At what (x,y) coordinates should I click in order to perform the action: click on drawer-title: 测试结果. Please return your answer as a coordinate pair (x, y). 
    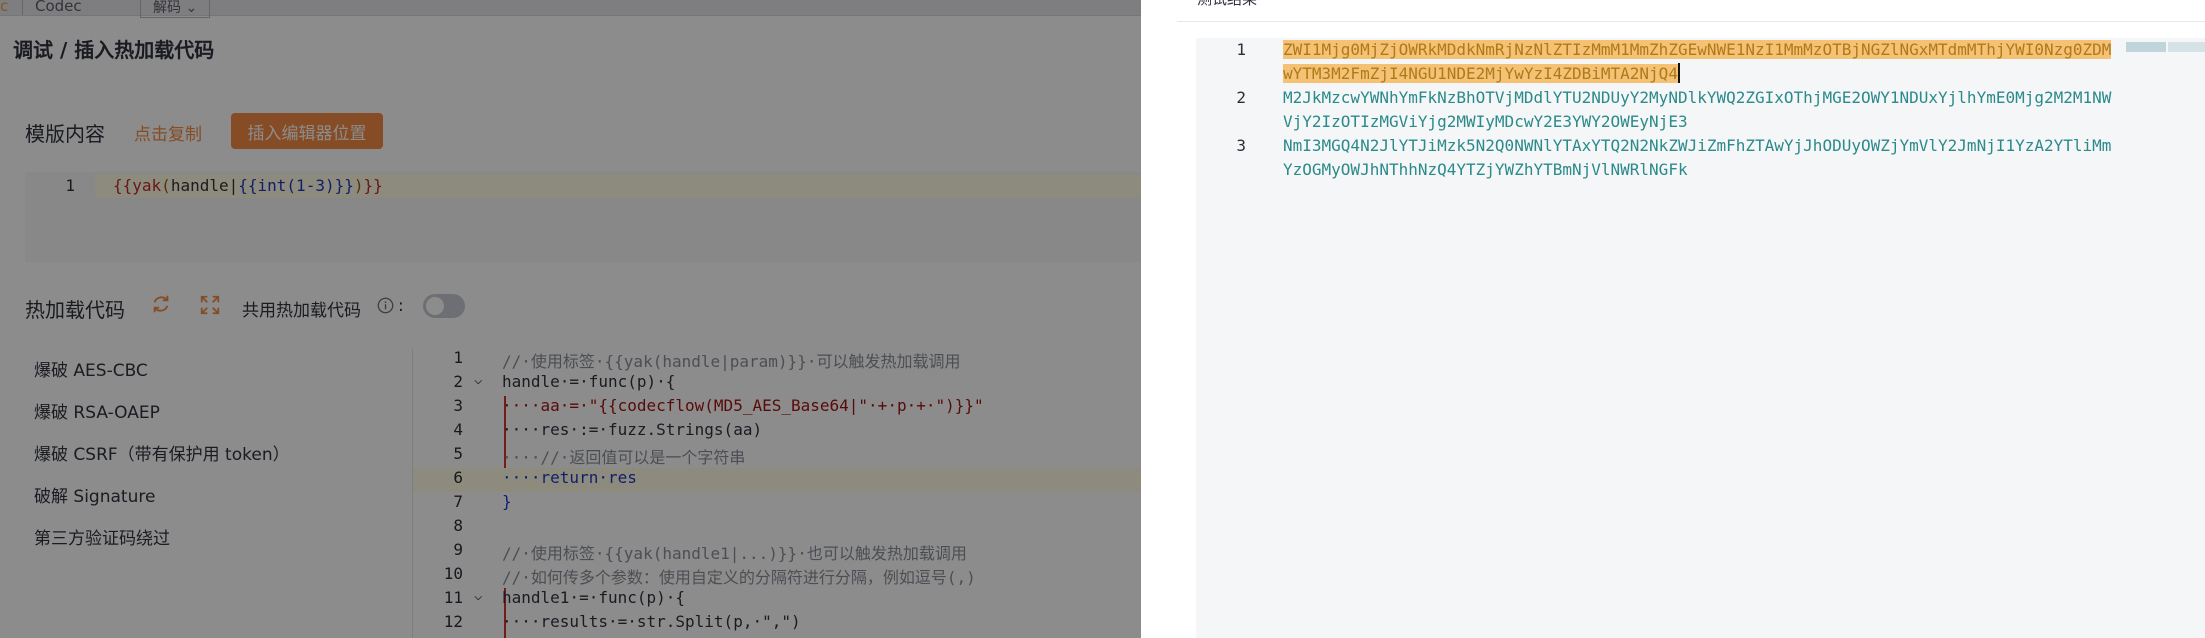
    Looking at the image, I should click on (1227, 4).